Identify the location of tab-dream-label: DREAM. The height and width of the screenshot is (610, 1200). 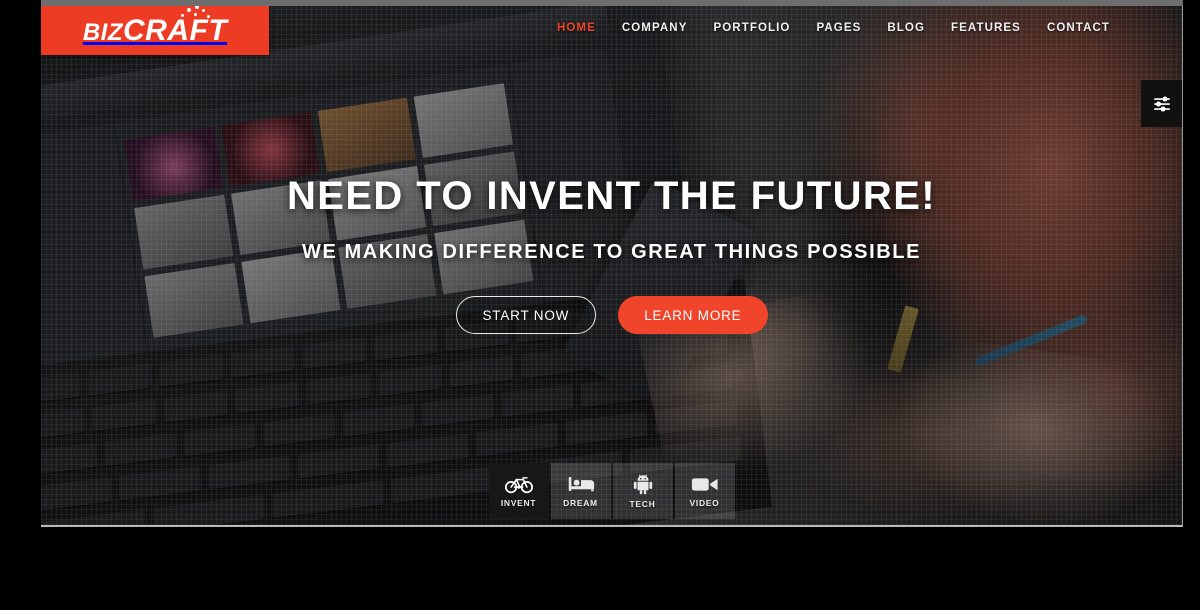
(580, 503).